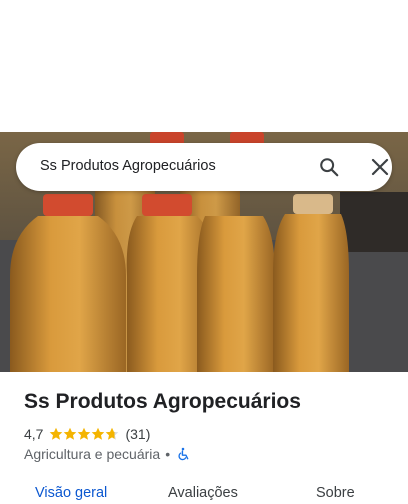  Describe the element at coordinates (137, 434) in the screenshot. I see `review-count-link: (31)` at that location.